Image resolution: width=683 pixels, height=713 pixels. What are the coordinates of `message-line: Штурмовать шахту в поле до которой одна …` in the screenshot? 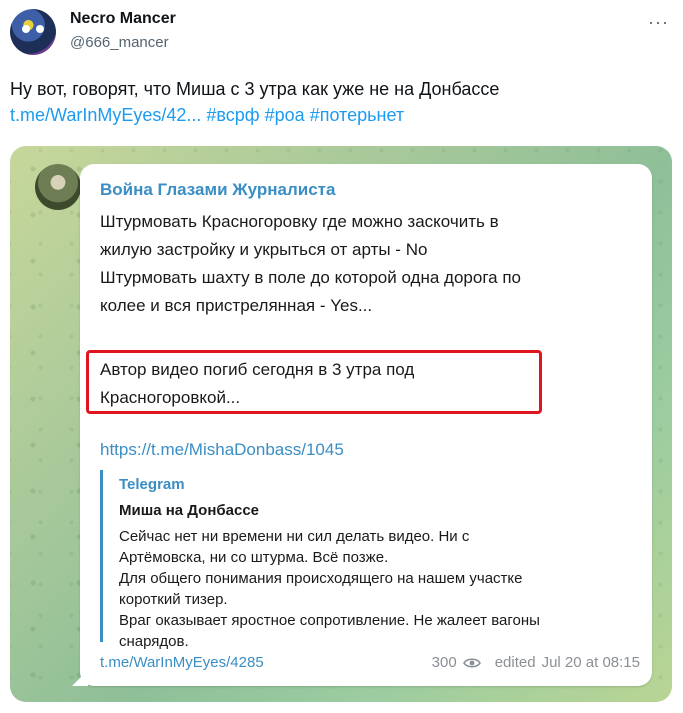 It's located at (310, 277).